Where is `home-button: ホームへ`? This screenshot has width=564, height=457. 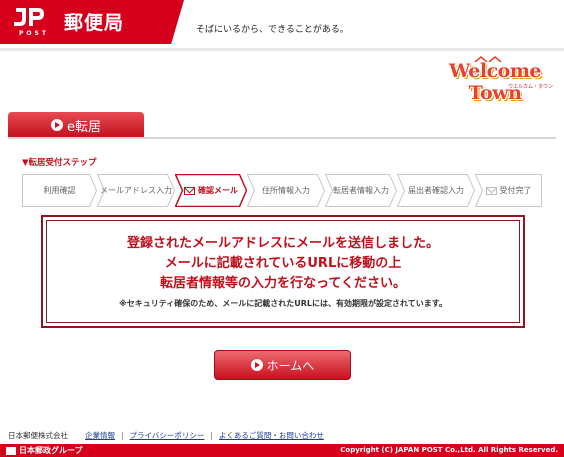 home-button: ホームへ is located at coordinates (282, 365).